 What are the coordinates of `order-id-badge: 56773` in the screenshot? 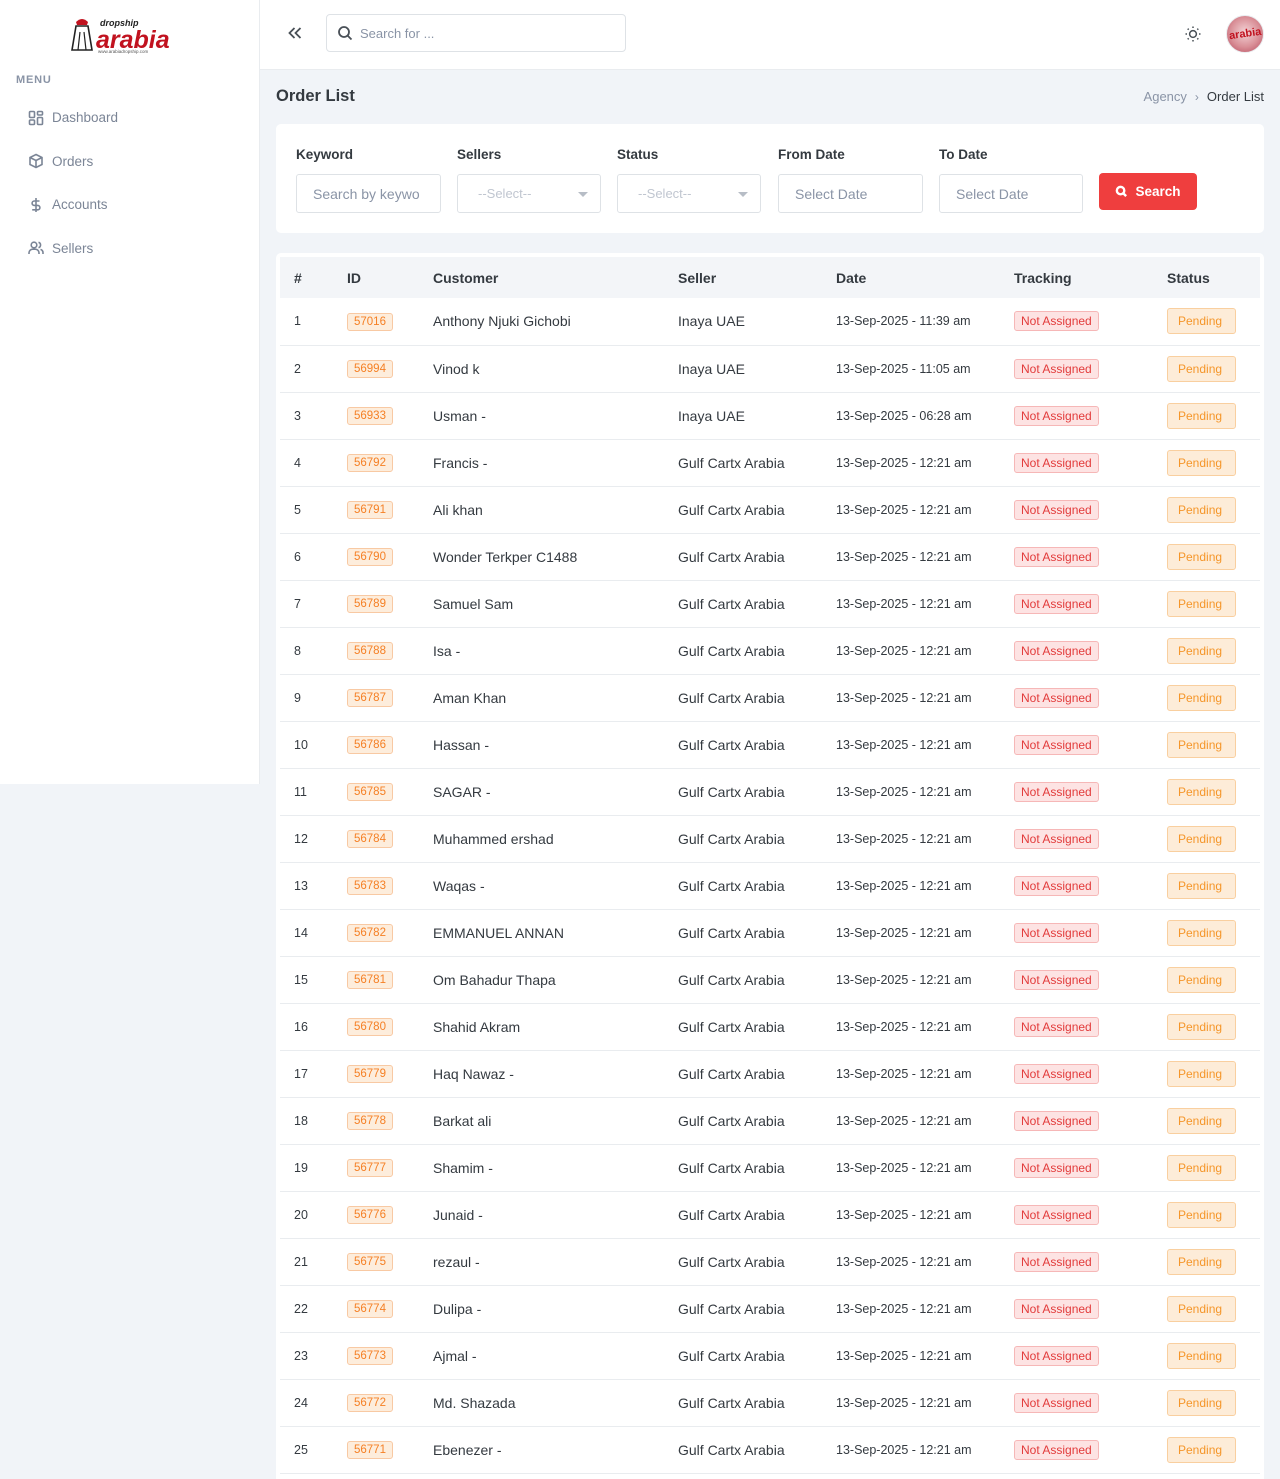 It's located at (370, 1356).